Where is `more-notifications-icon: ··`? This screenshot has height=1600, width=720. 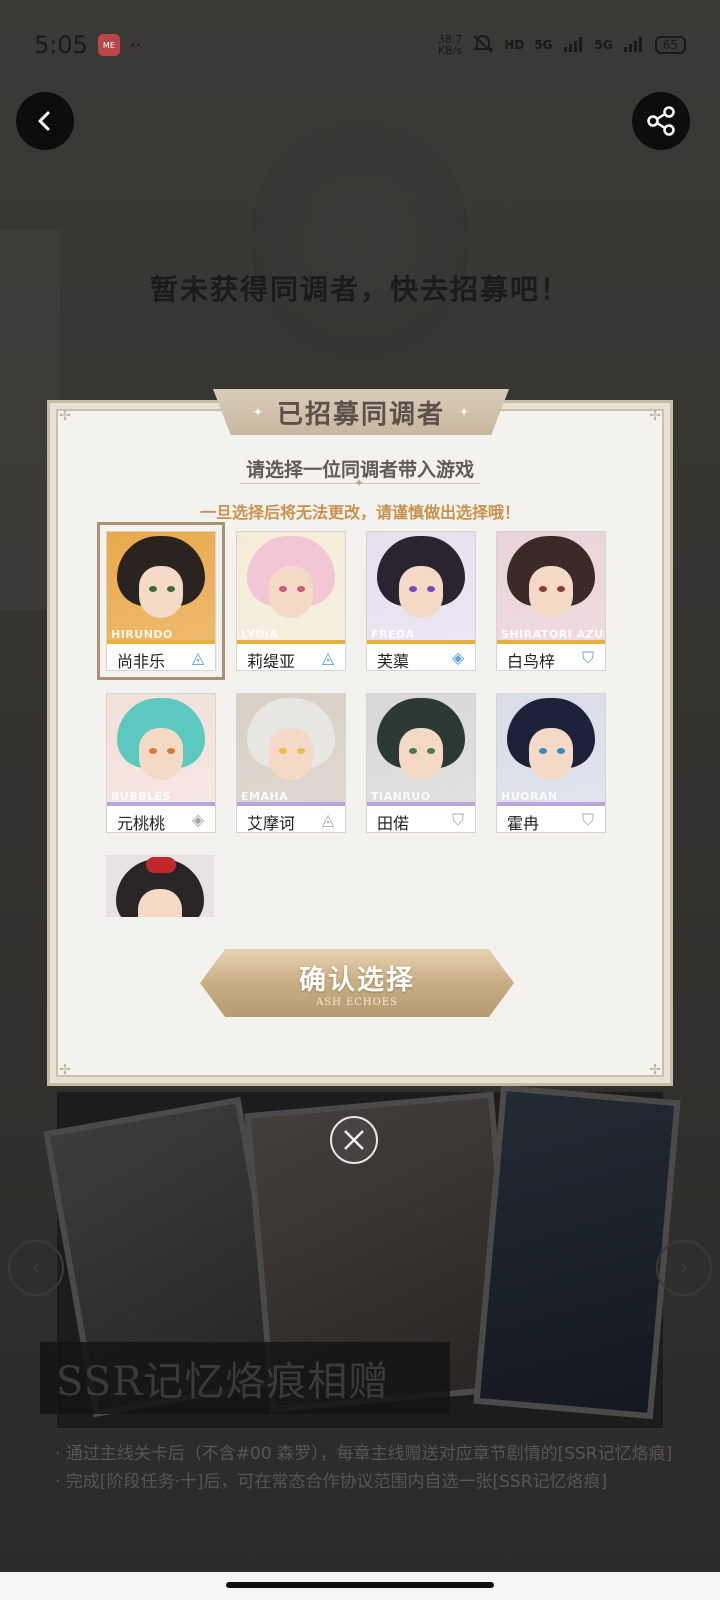 more-notifications-icon: ·· is located at coordinates (135, 45).